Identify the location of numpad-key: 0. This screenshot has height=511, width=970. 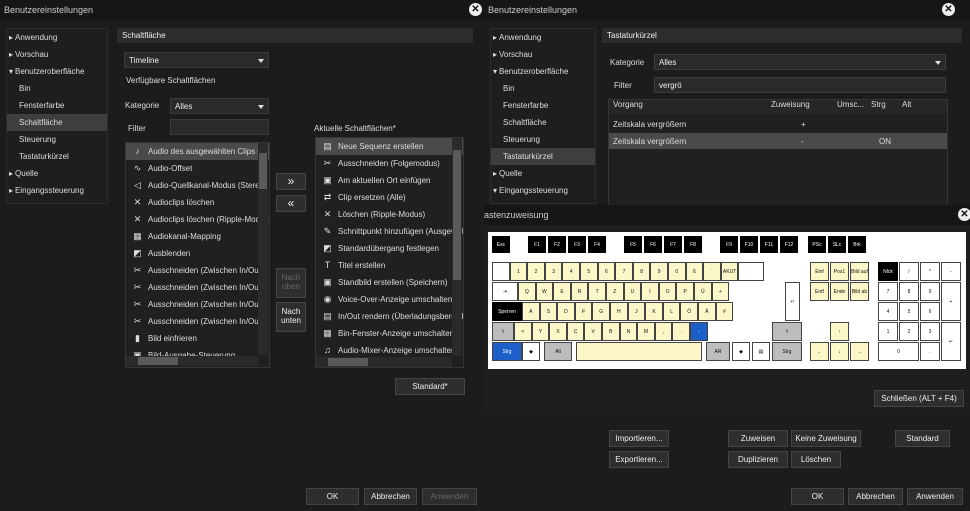
(898, 351).